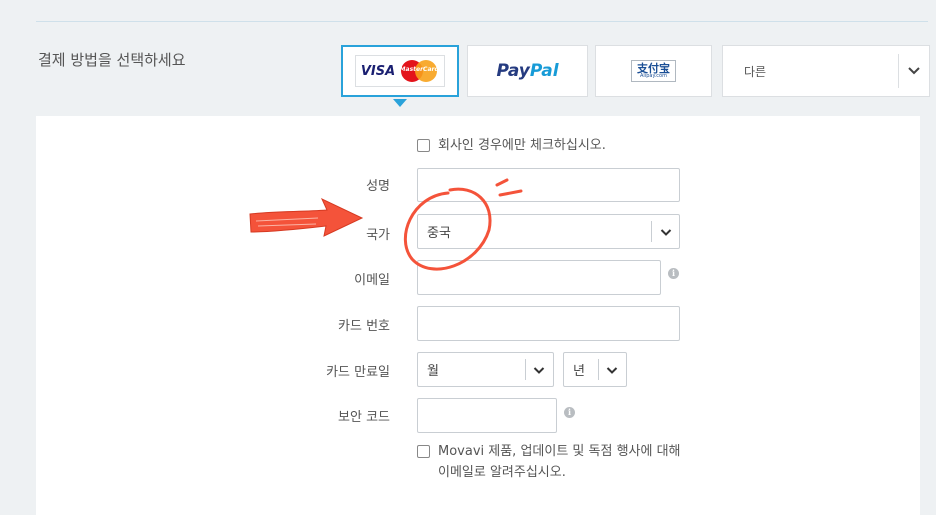 This screenshot has height=515, width=936. Describe the element at coordinates (548, 323) in the screenshot. I see `card-number-input` at that location.